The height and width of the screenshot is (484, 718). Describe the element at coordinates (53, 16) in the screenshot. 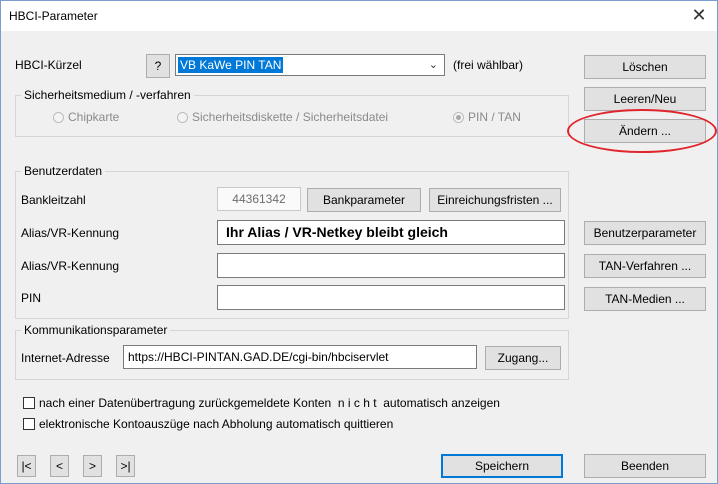

I see `window-title: HBCI-Parameter` at that location.